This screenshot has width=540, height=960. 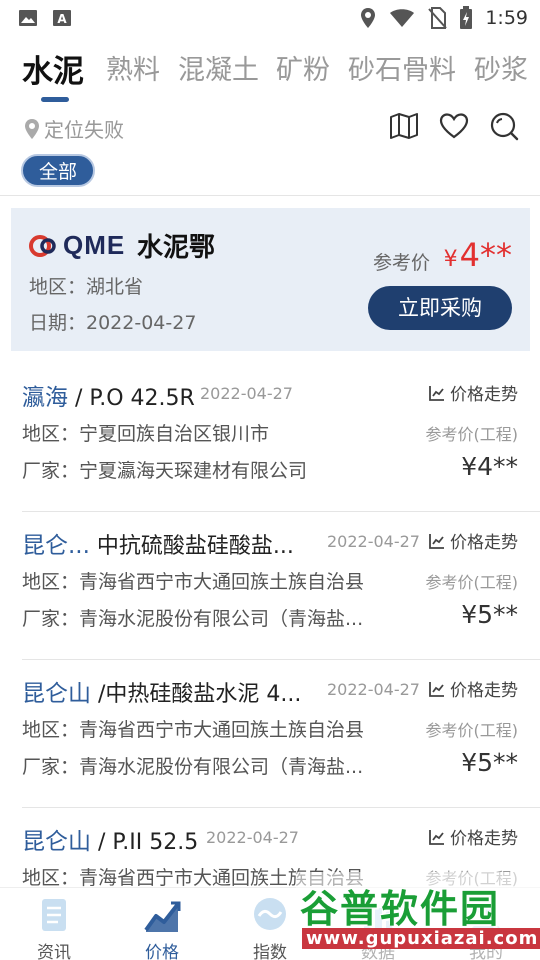 What do you see at coordinates (131, 398) in the screenshot?
I see `item-product: / P.O 42.5R` at bounding box center [131, 398].